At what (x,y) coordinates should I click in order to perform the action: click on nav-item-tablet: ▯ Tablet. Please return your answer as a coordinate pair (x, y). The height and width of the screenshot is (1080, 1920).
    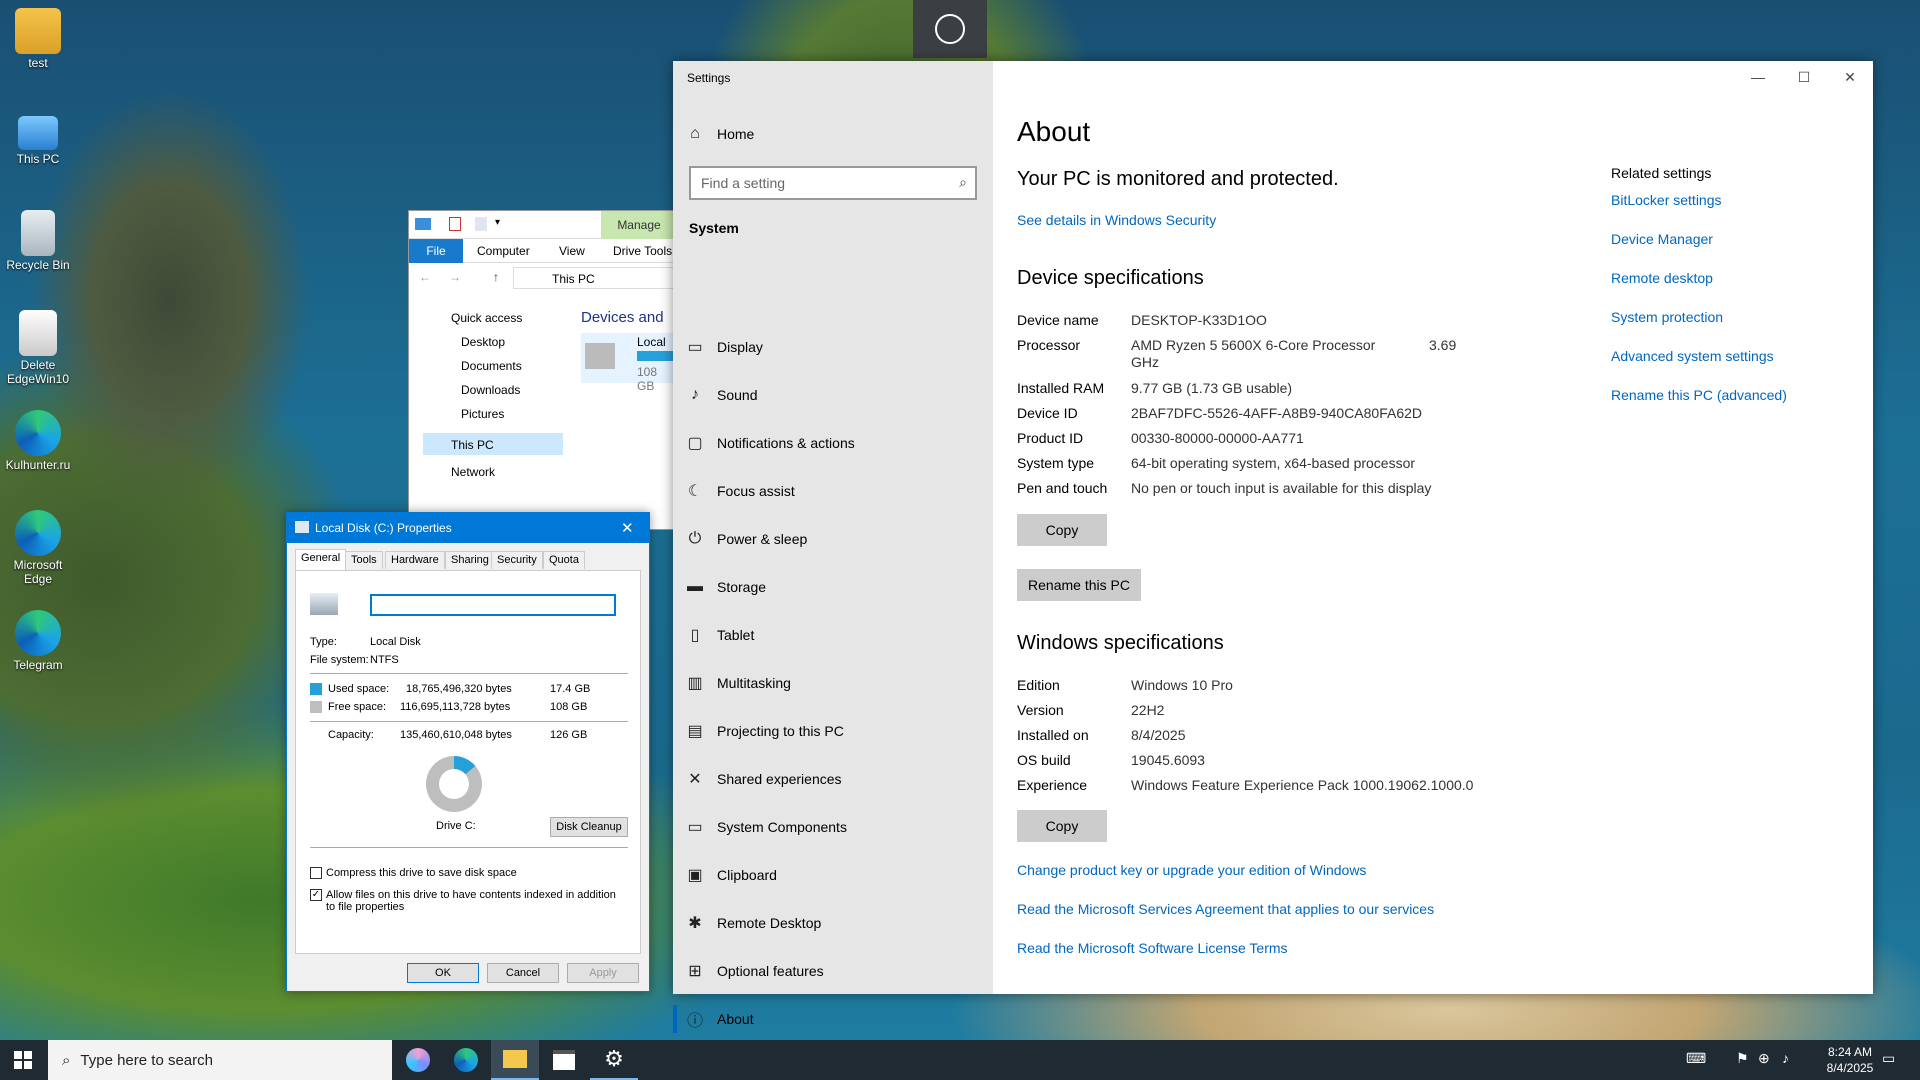
    Looking at the image, I should click on (833, 635).